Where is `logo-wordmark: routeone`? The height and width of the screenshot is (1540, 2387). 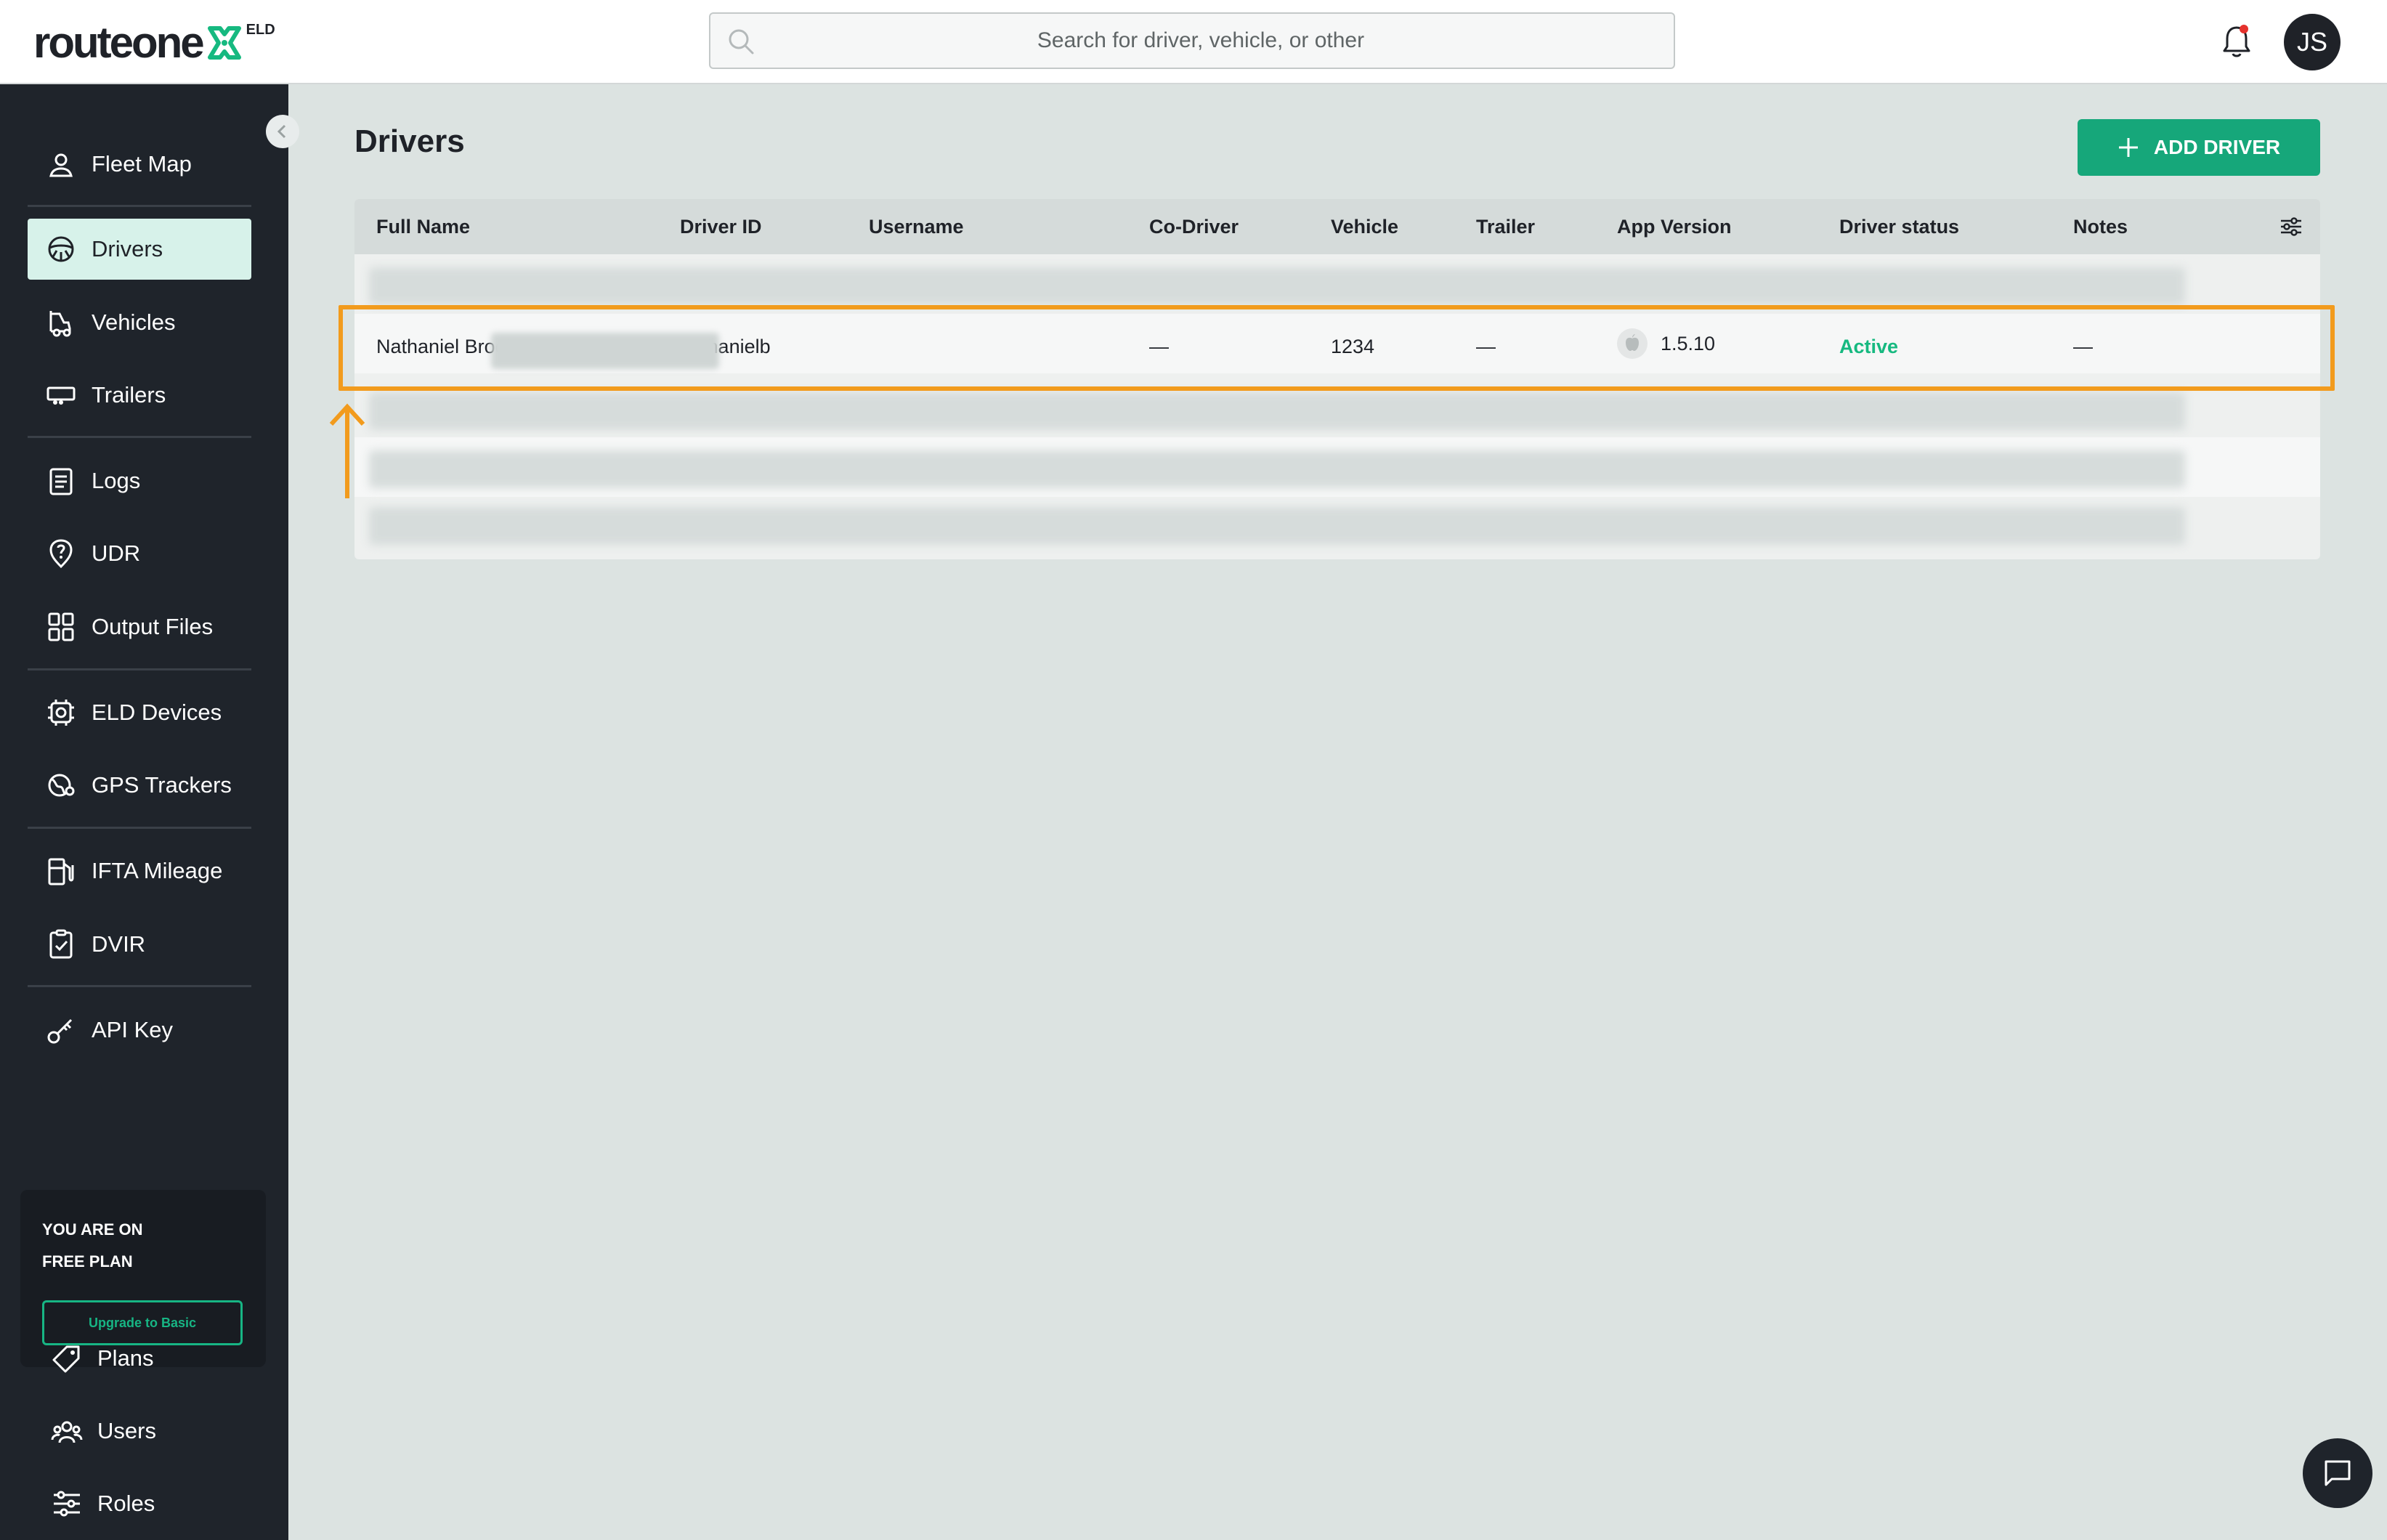
logo-wordmark: routeone is located at coordinates (119, 42).